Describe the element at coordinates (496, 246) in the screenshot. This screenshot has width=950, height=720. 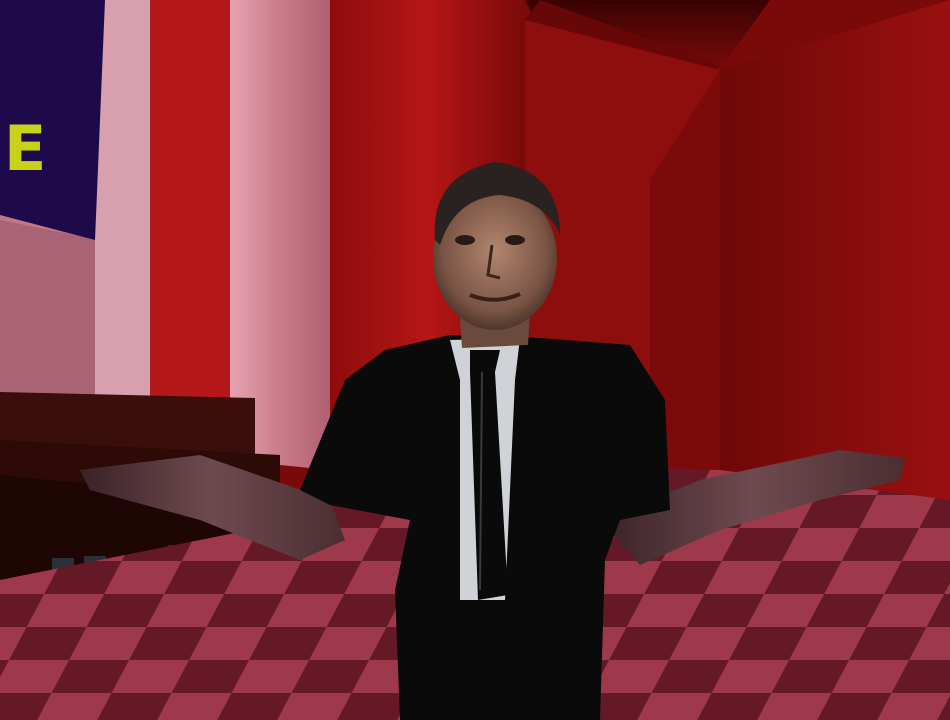
I see `character-head` at that location.